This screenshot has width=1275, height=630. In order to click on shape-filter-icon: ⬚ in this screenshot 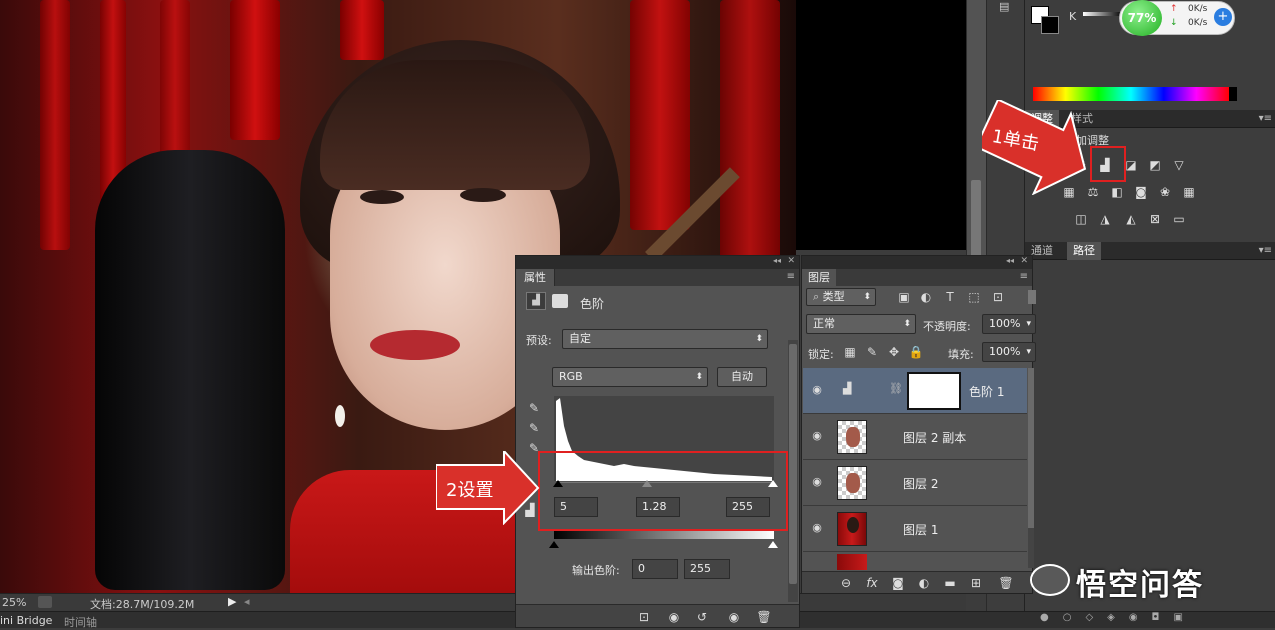, I will do `click(974, 297)`.